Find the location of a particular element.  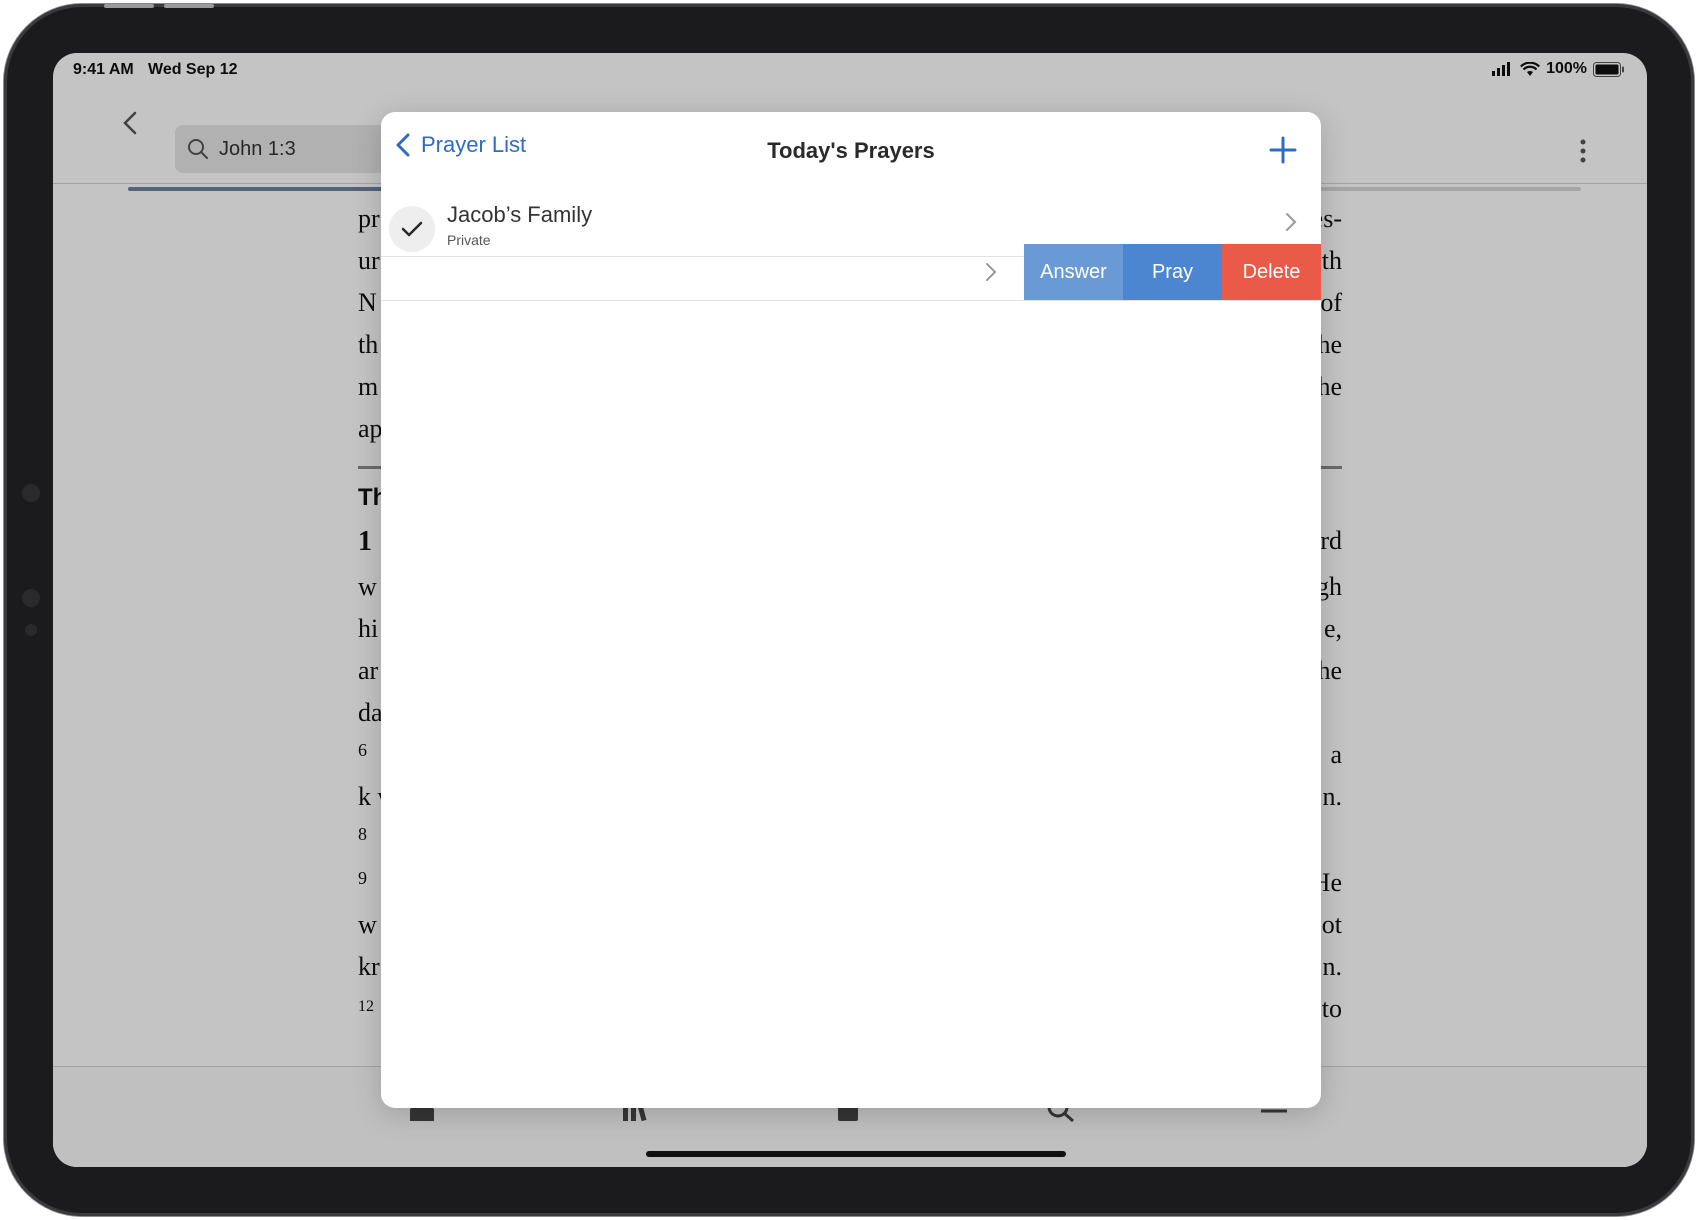

modal-title: Today's Prayers is located at coordinates (851, 150).